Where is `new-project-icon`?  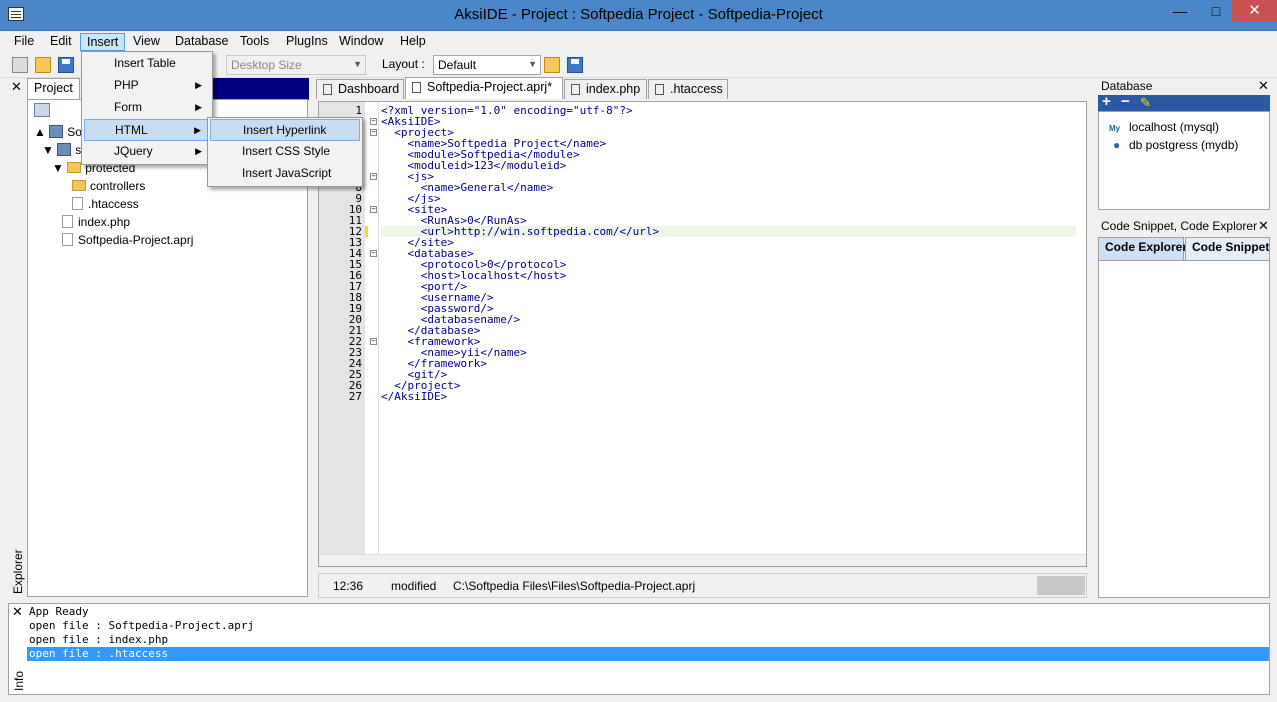 new-project-icon is located at coordinates (20, 65).